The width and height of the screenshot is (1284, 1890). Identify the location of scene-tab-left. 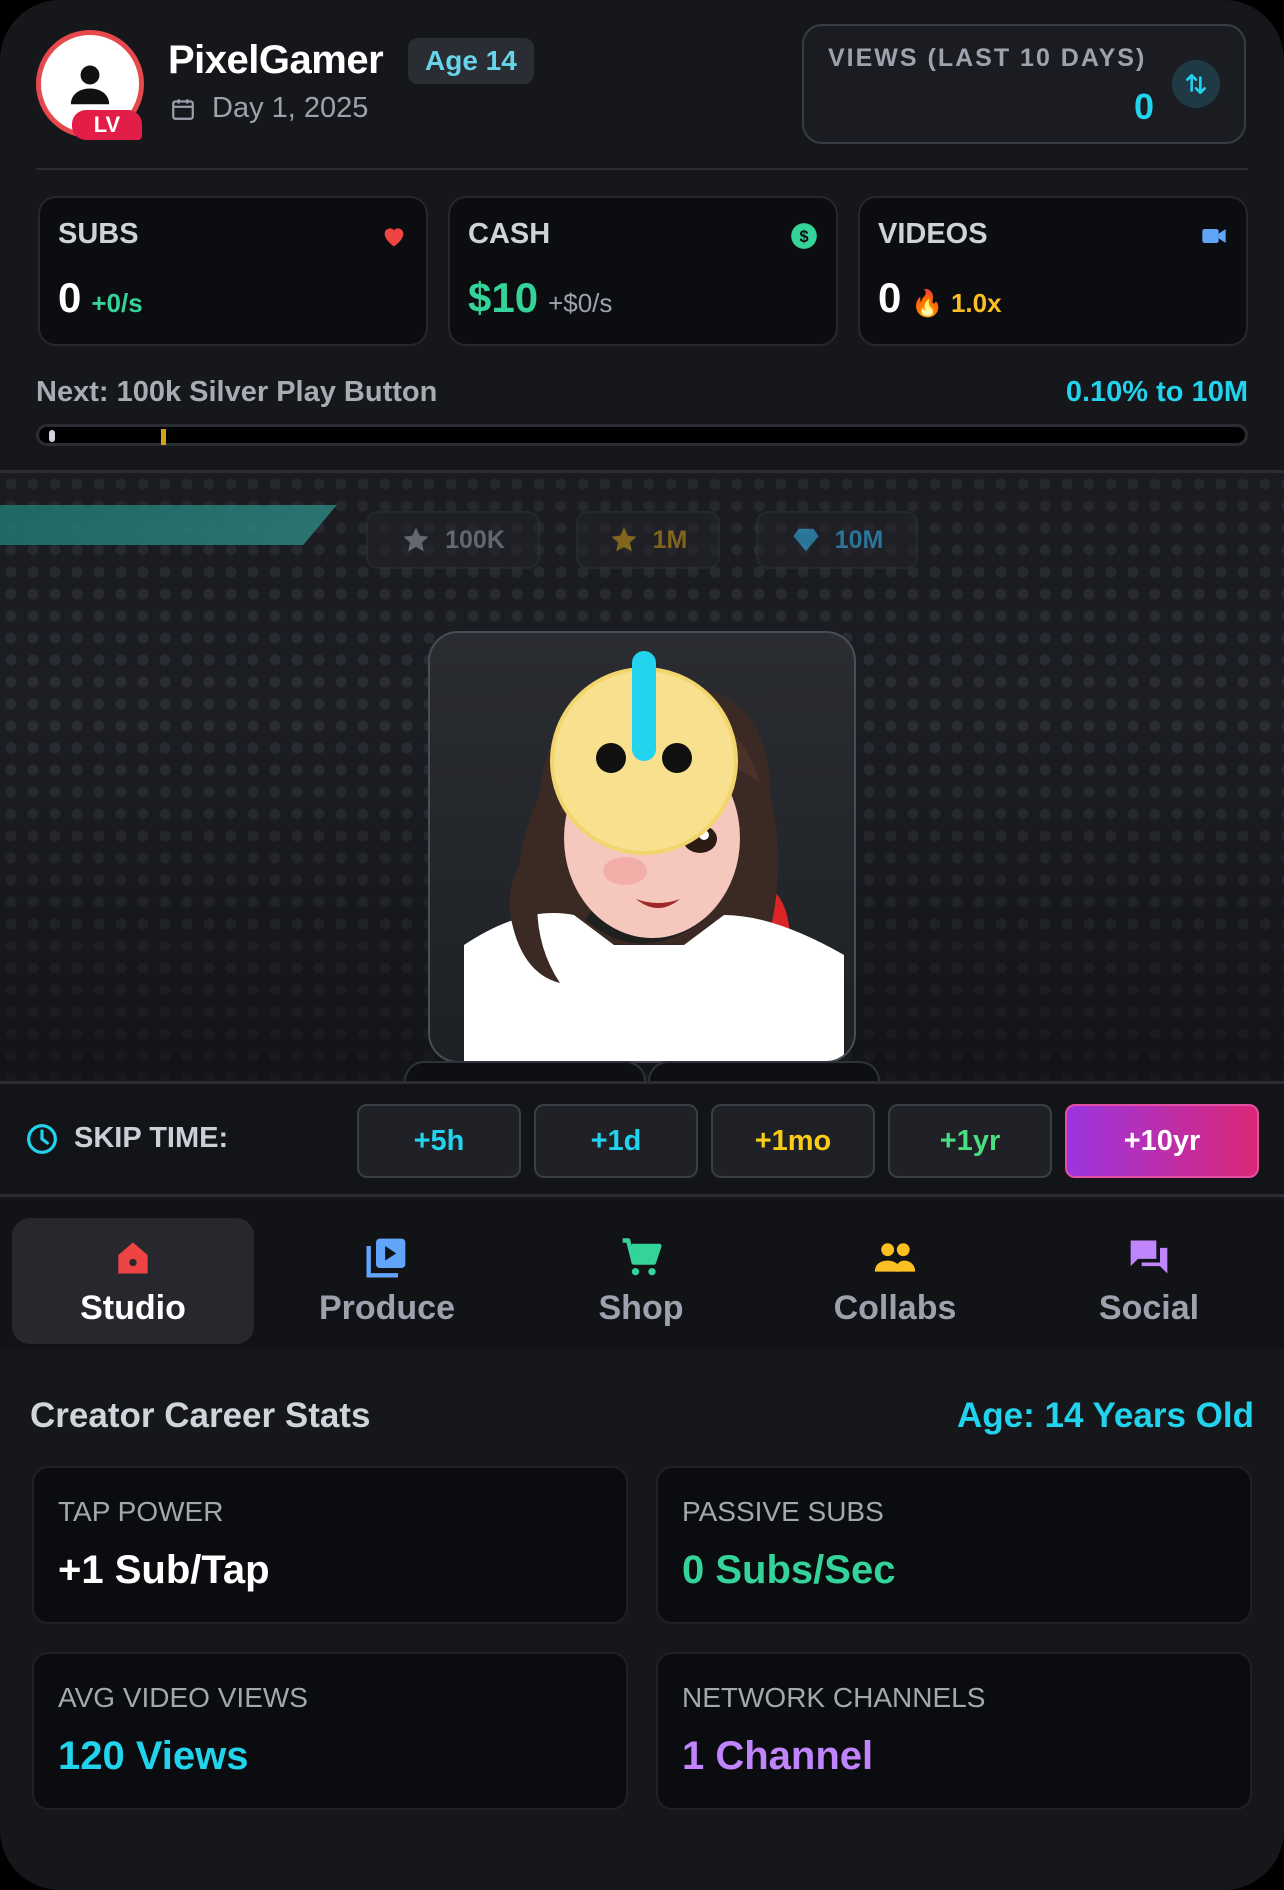
(525, 1072).